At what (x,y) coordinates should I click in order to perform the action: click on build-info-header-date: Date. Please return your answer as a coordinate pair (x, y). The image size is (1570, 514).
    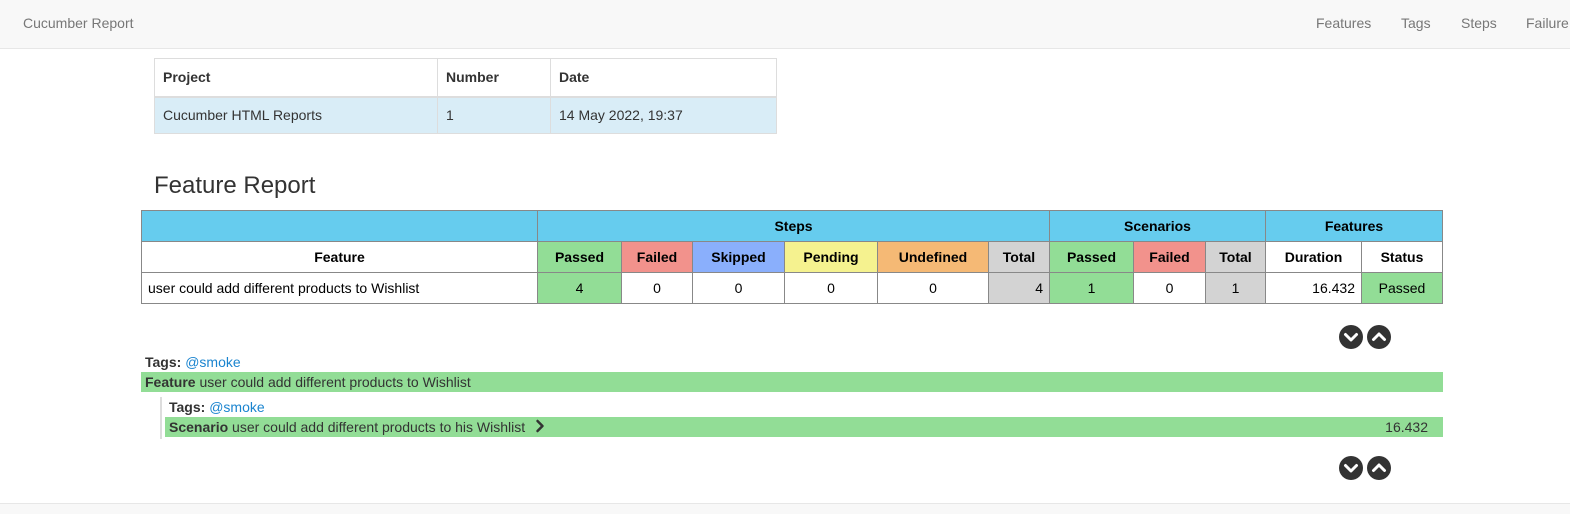
    Looking at the image, I should click on (663, 78).